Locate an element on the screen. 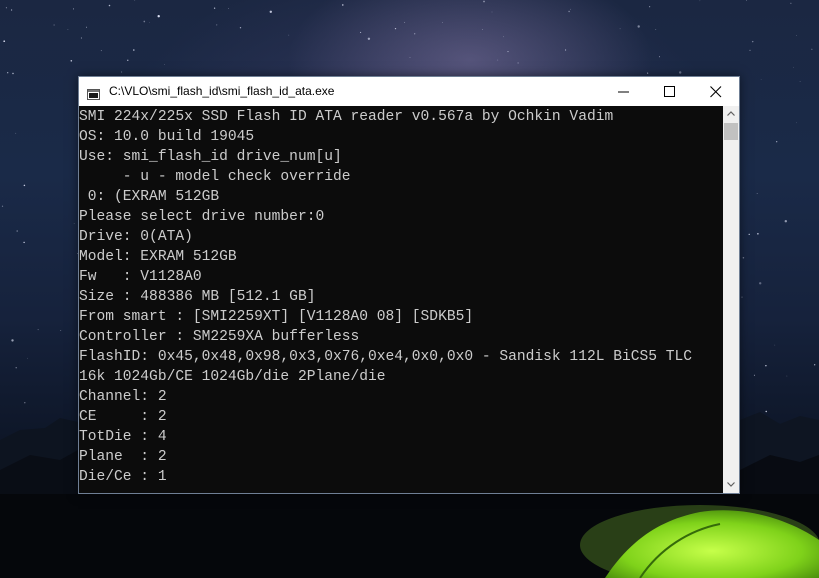 Image resolution: width=819 pixels, height=578 pixels. scroll-up-button is located at coordinates (731, 114).